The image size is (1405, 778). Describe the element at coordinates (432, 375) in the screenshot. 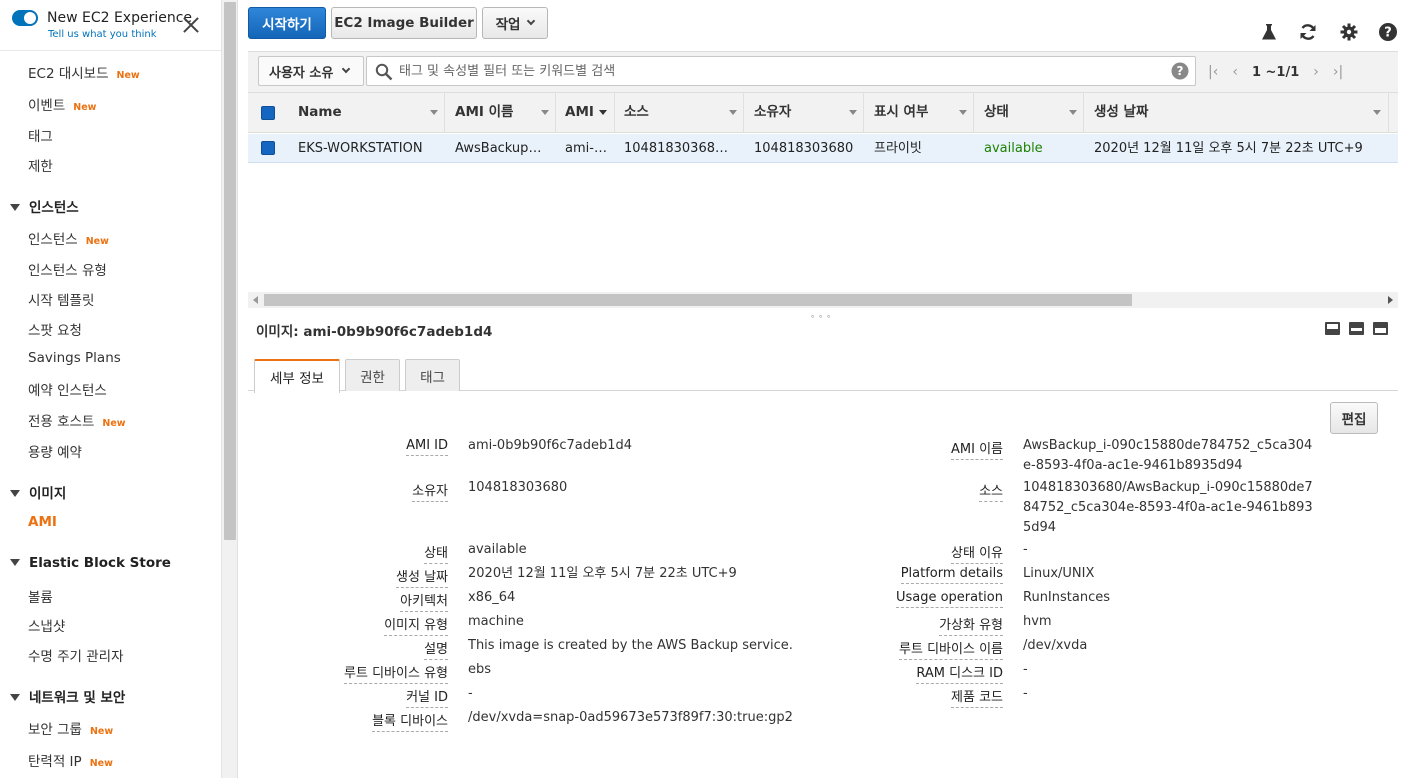

I see `tab-tags: 태그` at that location.